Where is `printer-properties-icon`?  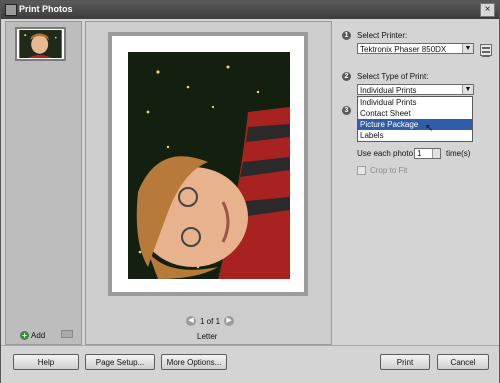 printer-properties-icon is located at coordinates (486, 50).